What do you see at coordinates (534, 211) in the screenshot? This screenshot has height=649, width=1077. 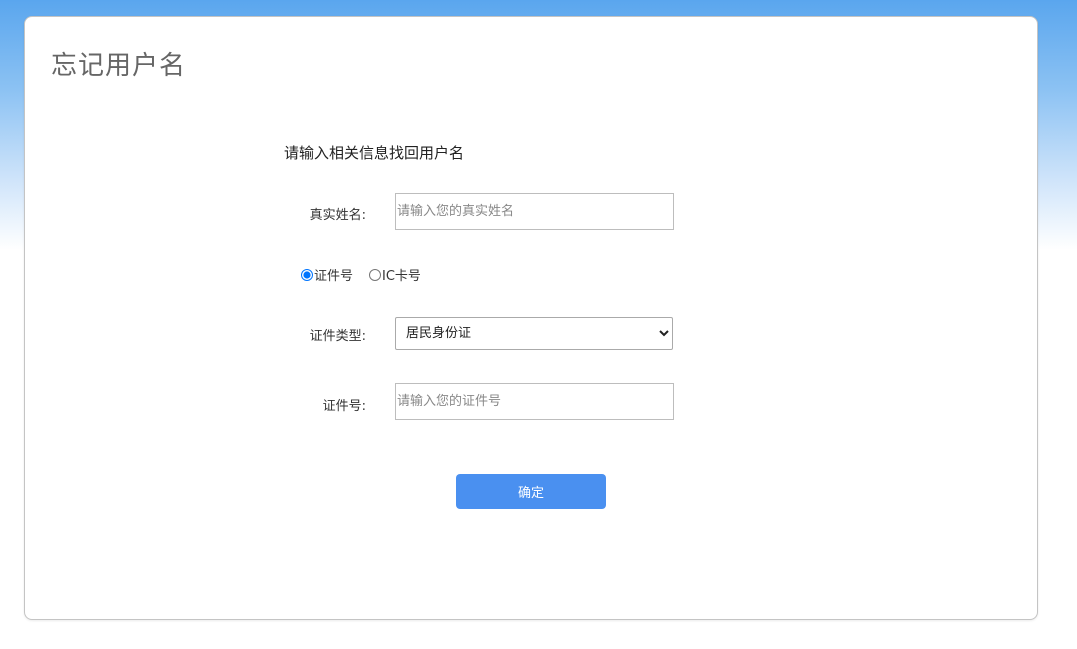 I see `real-name-input` at bounding box center [534, 211].